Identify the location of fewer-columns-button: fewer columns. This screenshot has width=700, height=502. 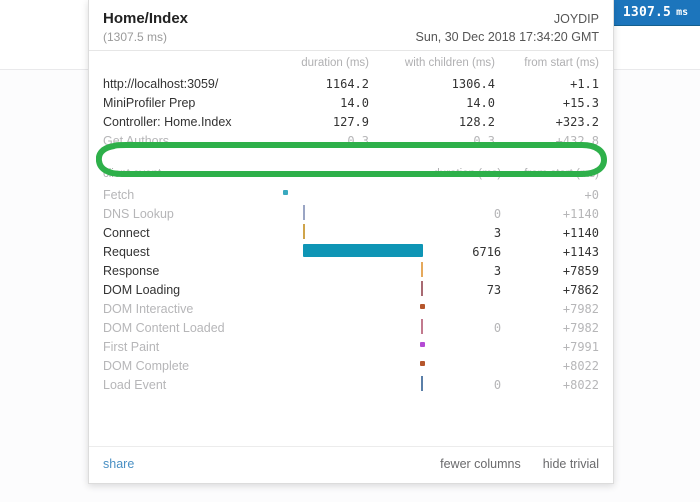
(480, 464).